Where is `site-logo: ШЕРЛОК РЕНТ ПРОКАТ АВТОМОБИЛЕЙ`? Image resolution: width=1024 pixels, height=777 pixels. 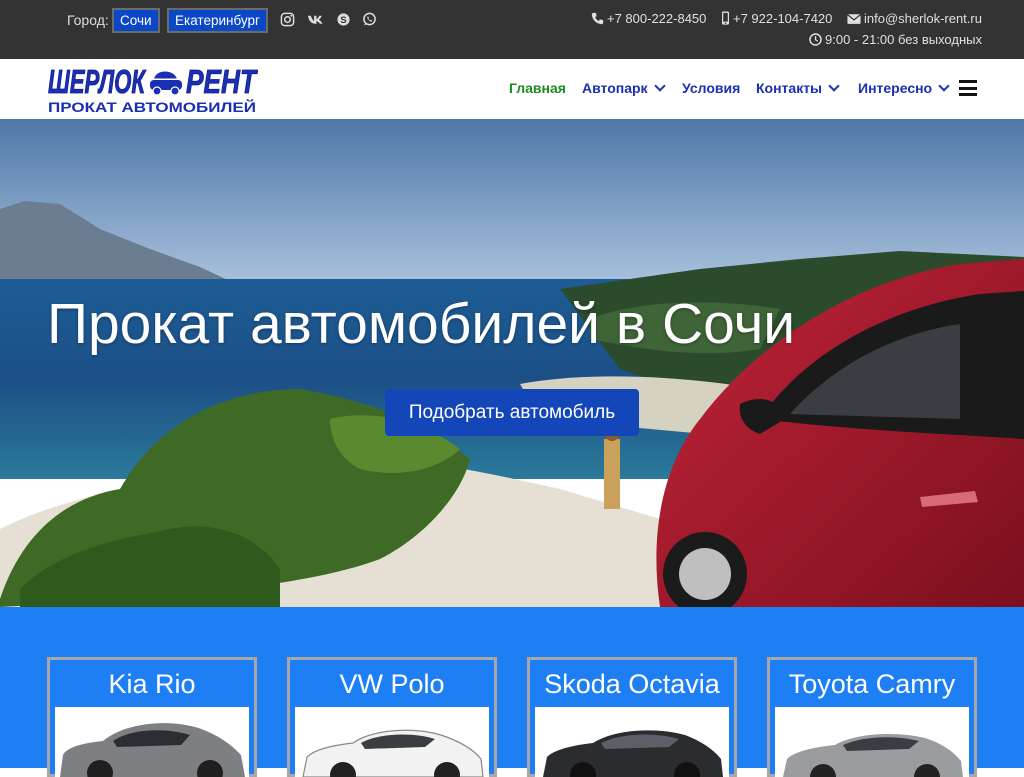 site-logo: ШЕРЛОК РЕНТ ПРОКАТ АВТОМОБИЛЕЙ is located at coordinates (152, 89).